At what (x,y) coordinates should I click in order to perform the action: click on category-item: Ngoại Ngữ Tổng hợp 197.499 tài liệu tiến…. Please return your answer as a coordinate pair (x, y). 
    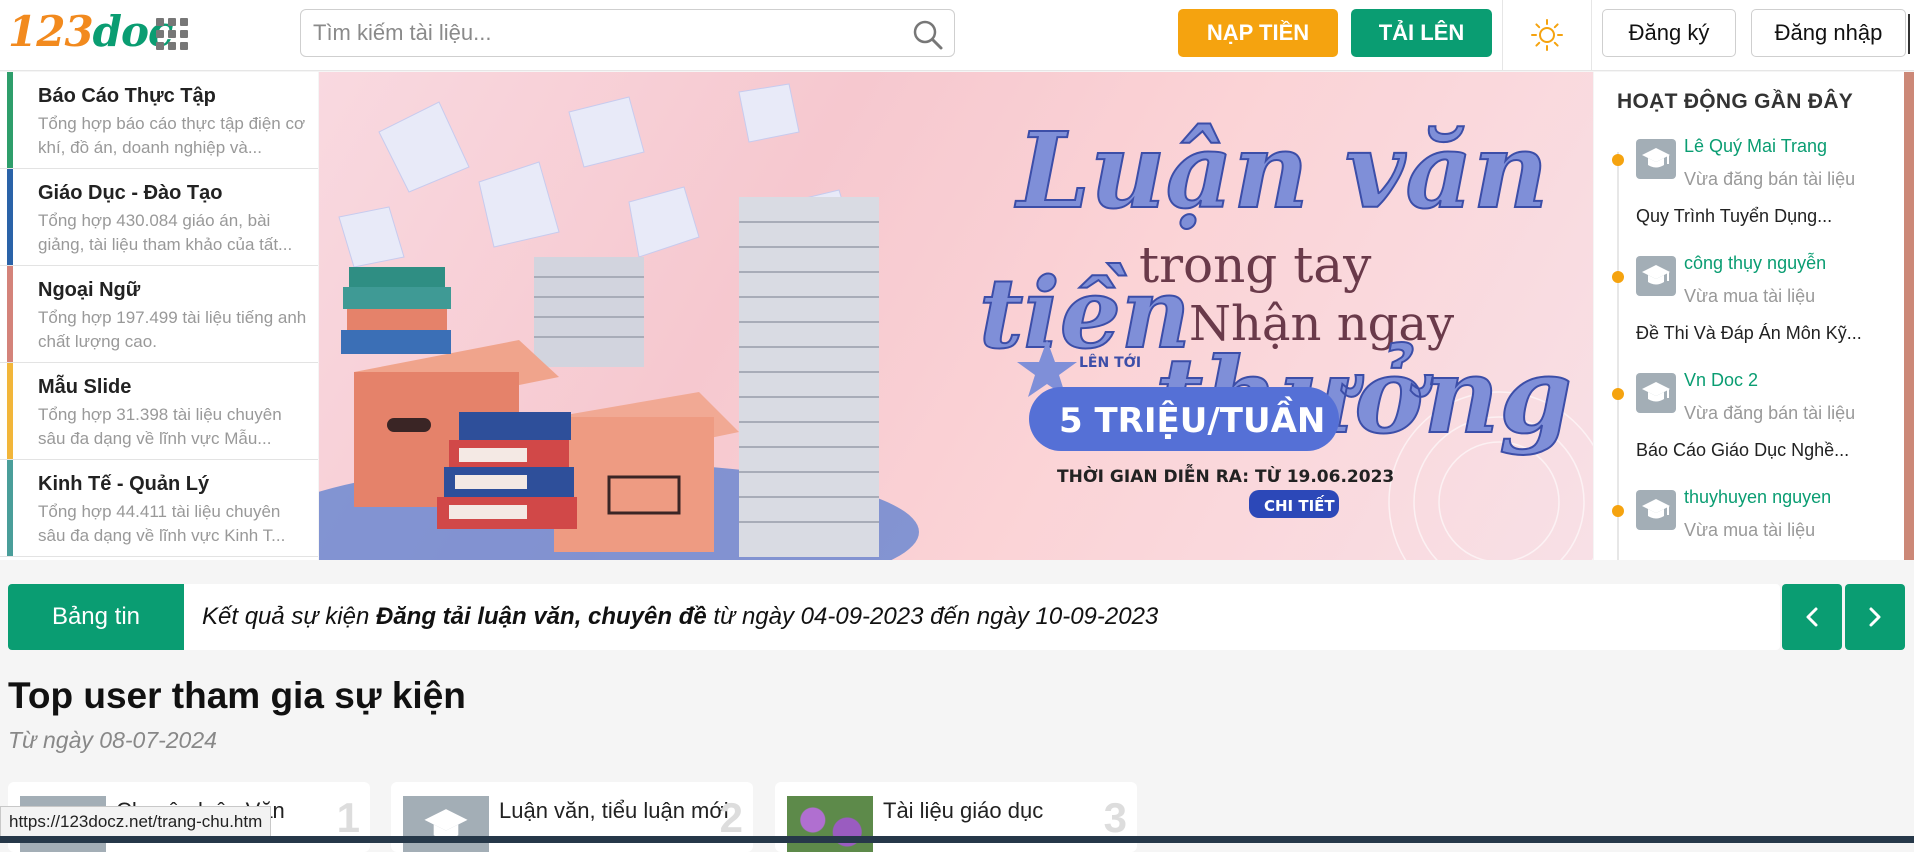
    Looking at the image, I should click on (159, 314).